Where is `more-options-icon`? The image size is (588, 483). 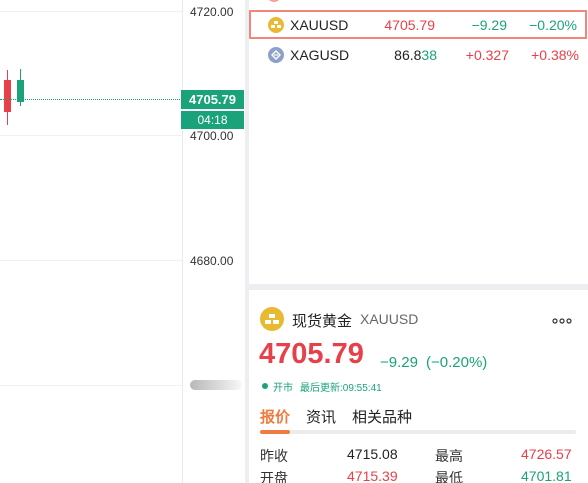
more-options-icon is located at coordinates (562, 319).